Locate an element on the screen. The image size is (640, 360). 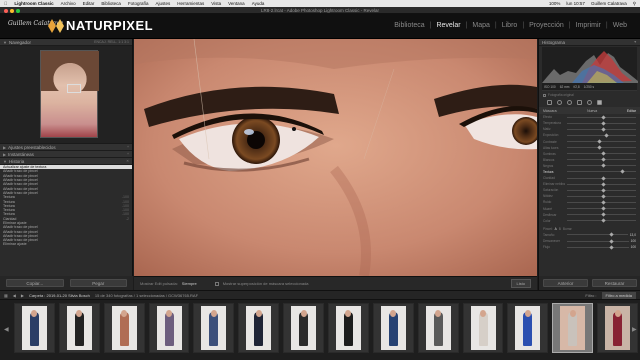
red-eye-icon is located at coordinates (569, 103).